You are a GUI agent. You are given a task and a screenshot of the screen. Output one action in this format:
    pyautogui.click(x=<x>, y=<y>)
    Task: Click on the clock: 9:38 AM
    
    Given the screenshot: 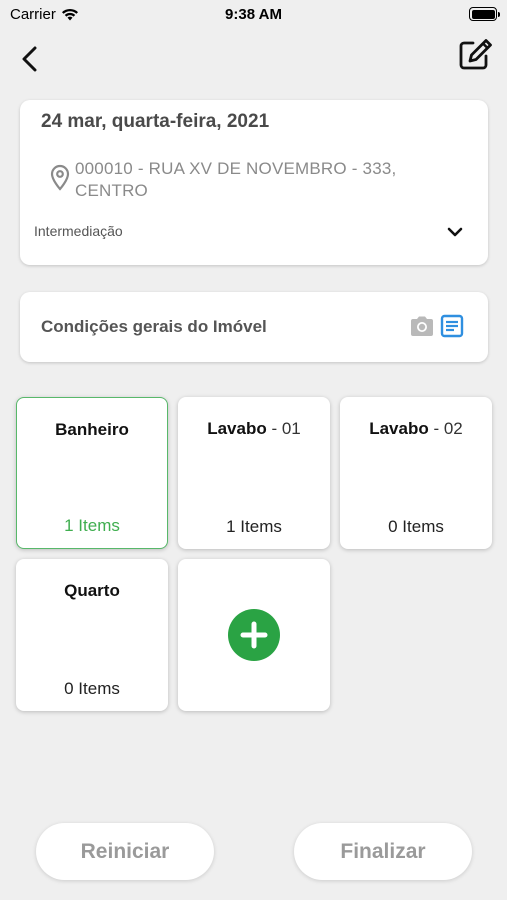 What is the action you would take?
    pyautogui.click(x=253, y=14)
    